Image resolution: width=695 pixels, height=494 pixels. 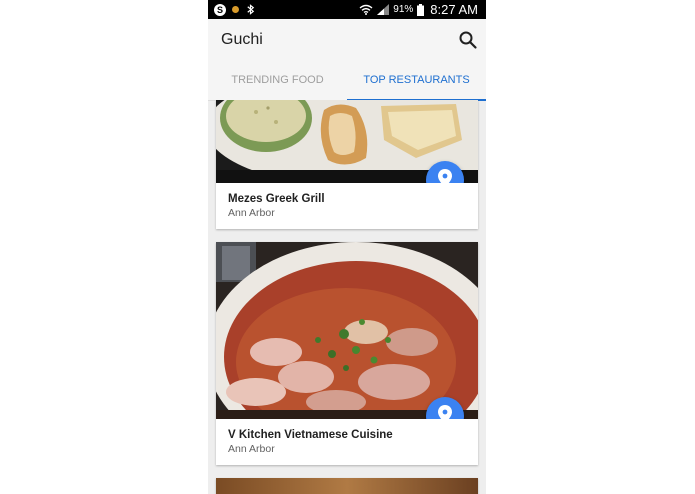 I want to click on status-bar: S 91% 8:27 AM, so click(x=347, y=9).